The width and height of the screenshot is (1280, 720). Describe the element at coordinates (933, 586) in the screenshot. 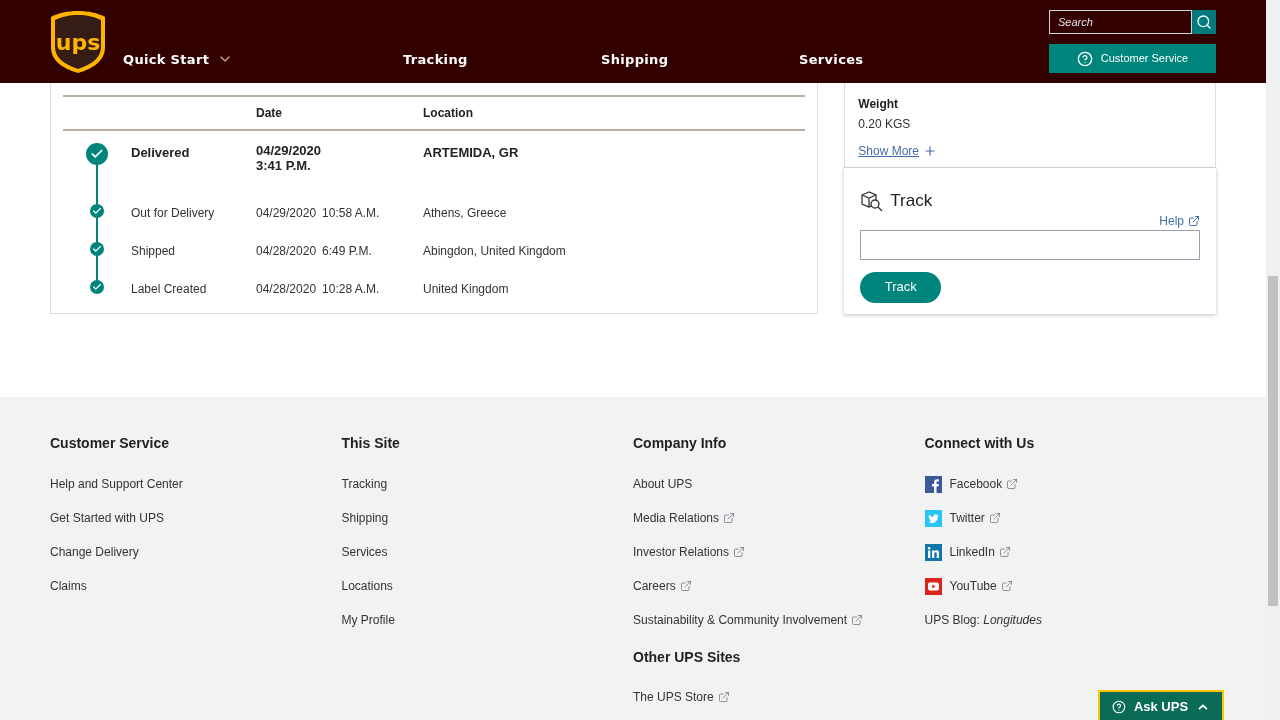

I see `play-icon` at that location.